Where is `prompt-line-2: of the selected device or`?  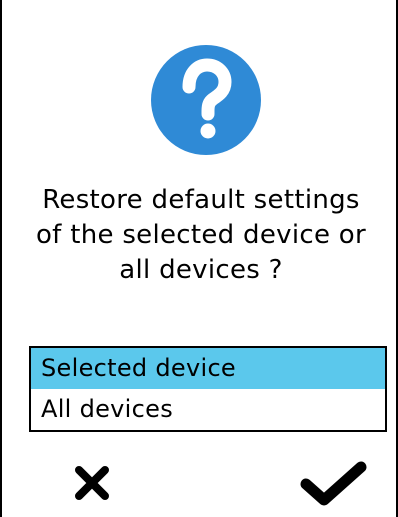
prompt-line-2: of the selected device or is located at coordinates (201, 235).